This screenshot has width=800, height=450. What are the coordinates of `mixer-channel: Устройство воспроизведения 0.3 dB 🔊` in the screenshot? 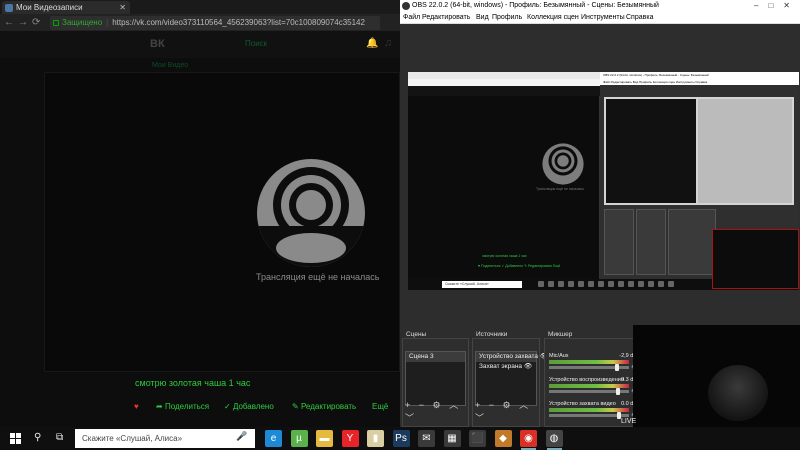 It's located at (593, 387).